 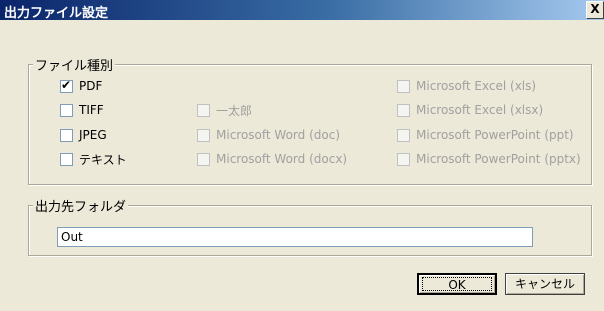 I want to click on checkbox-pptx: Microsoft PowerPoint (pptx), so click(x=489, y=159).